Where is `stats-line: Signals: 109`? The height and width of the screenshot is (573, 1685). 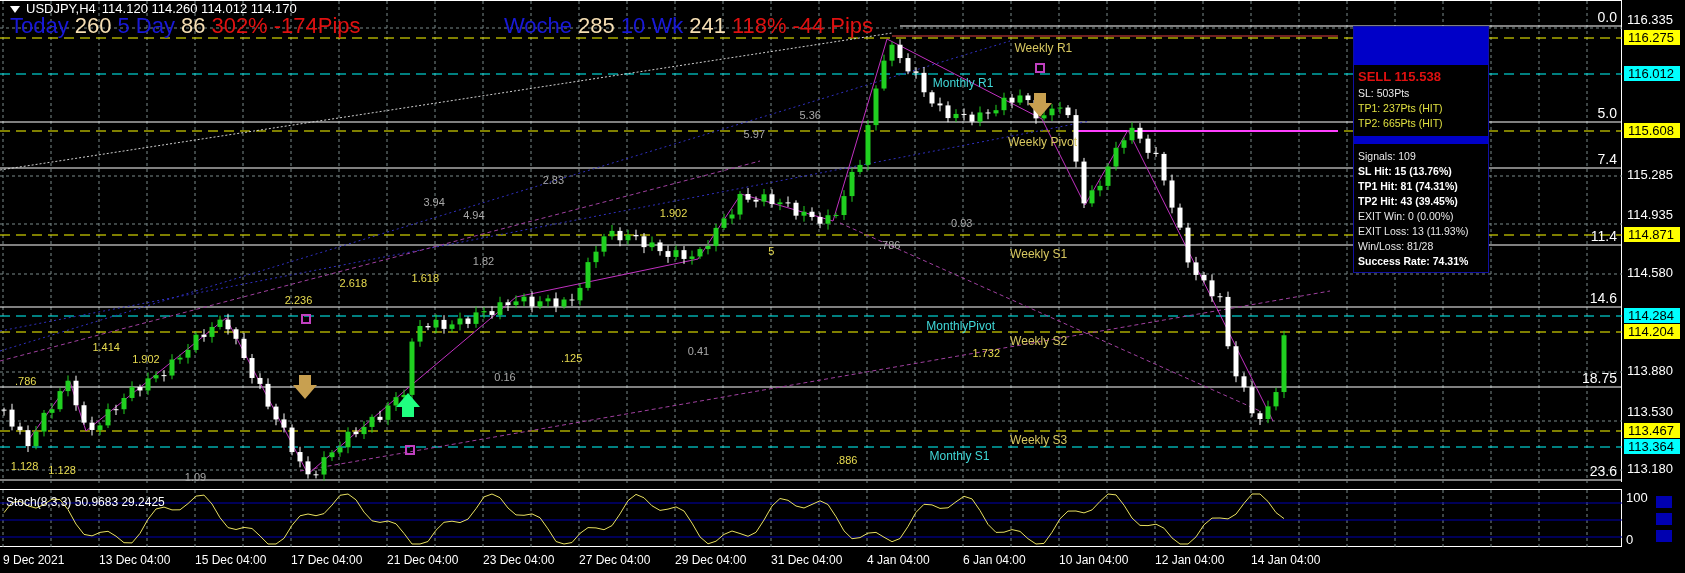 stats-line: Signals: 109 is located at coordinates (1387, 156).